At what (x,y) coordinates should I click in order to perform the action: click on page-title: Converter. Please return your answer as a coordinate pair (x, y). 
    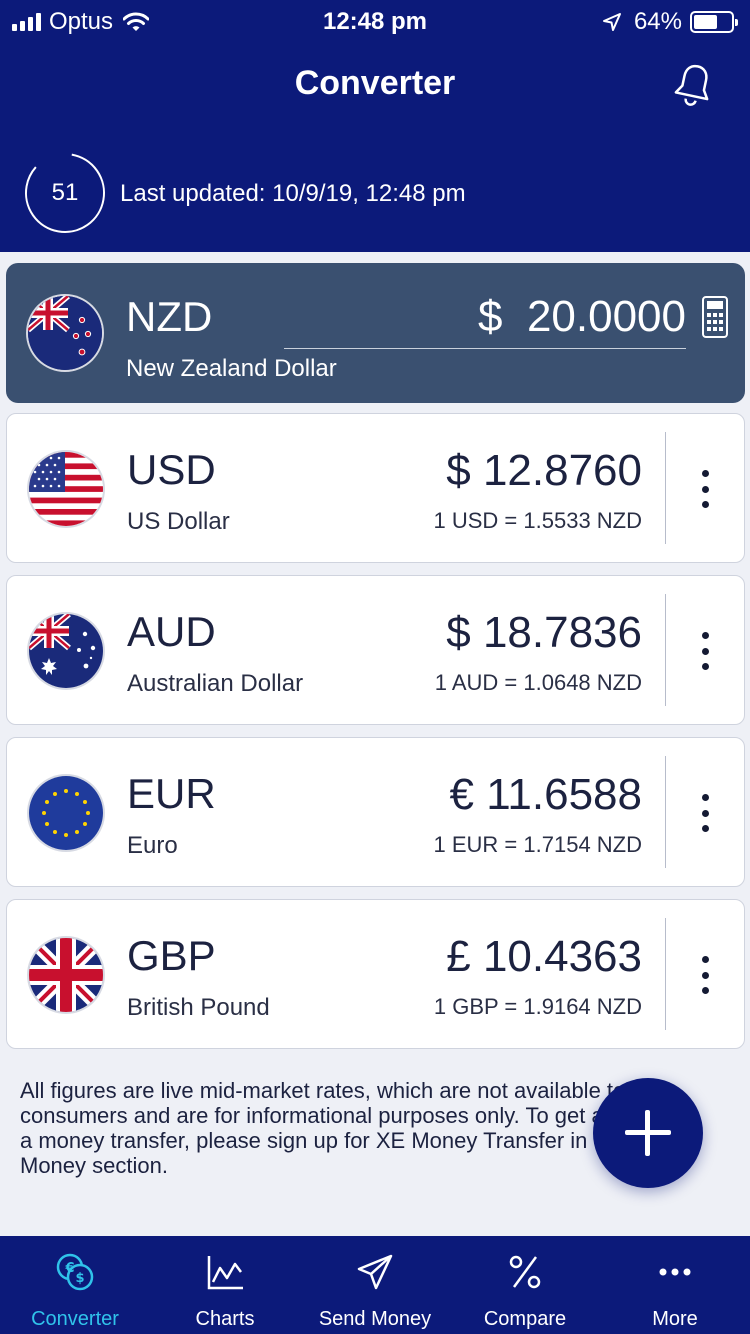
    Looking at the image, I should click on (375, 83).